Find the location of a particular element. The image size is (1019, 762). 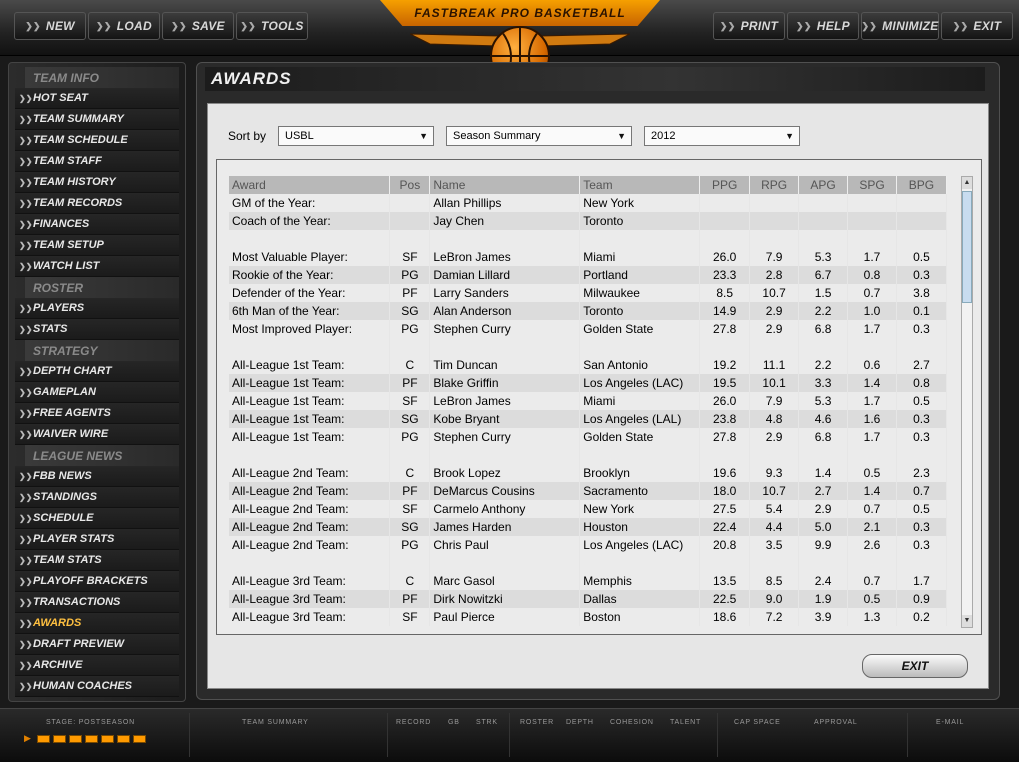

sidebar-item-free-agents: ❯❯ FREE AGENTS is located at coordinates (97, 413).